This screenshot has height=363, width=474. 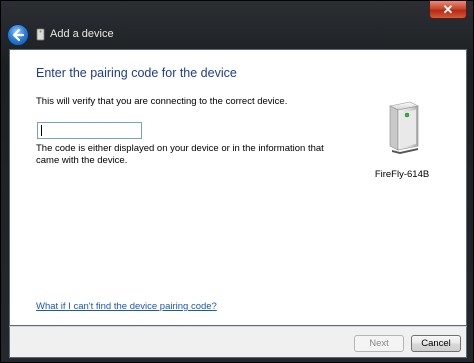 I want to click on next-button: Next, so click(x=379, y=343).